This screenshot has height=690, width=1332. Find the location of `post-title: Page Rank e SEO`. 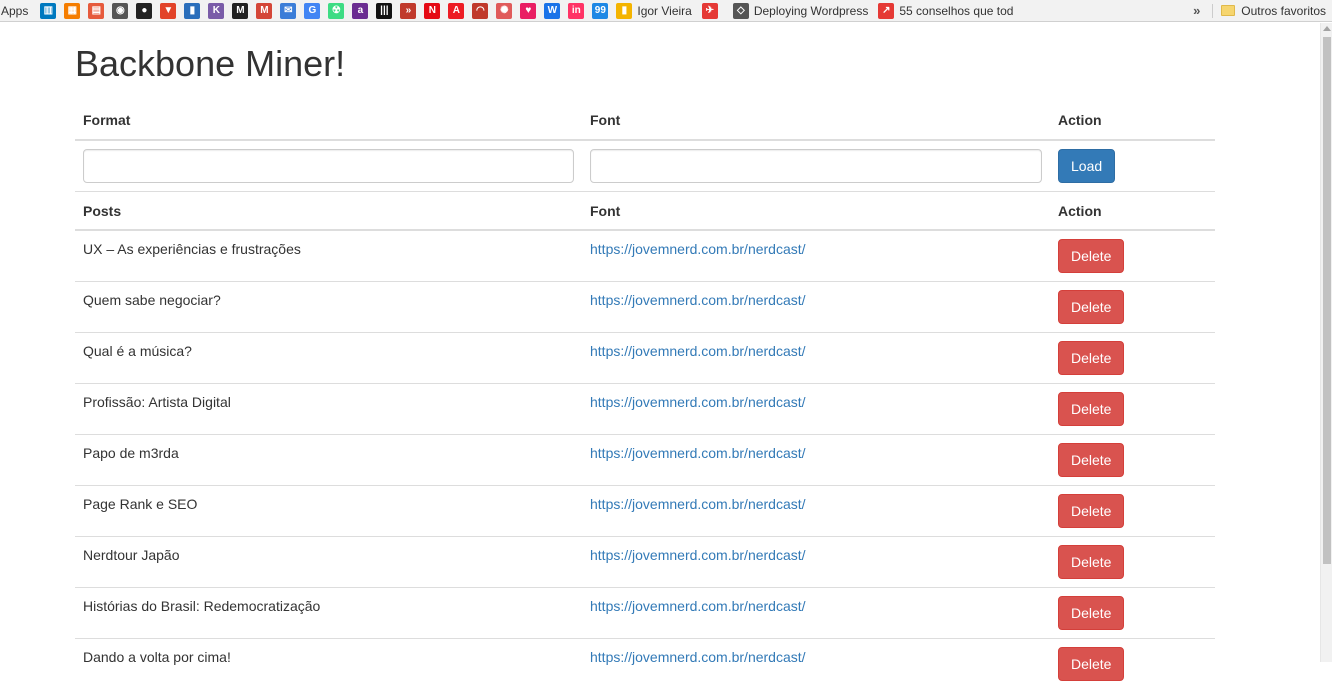

post-title: Page Rank e SEO is located at coordinates (328, 511).